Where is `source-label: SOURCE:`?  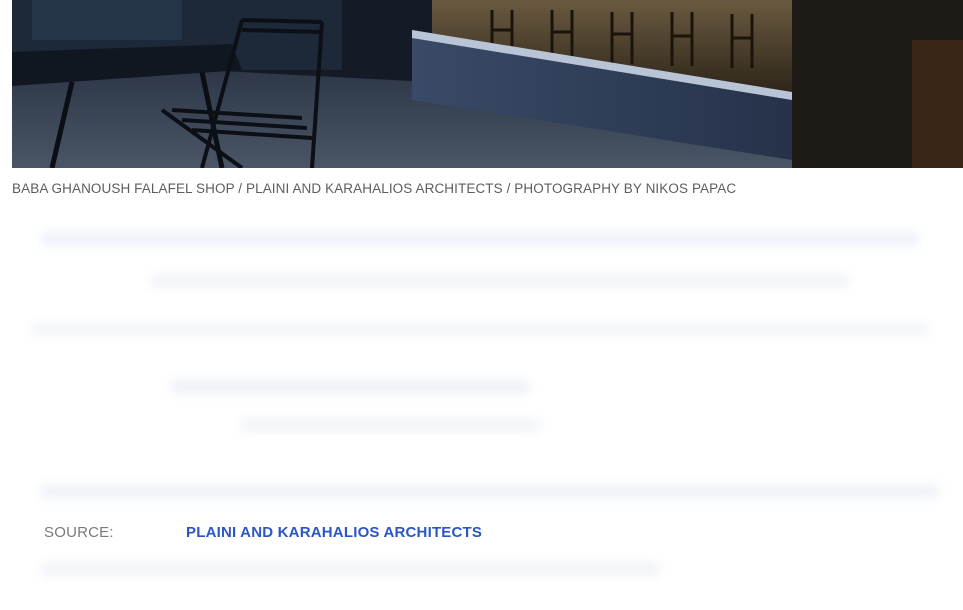 source-label: SOURCE: is located at coordinates (79, 532).